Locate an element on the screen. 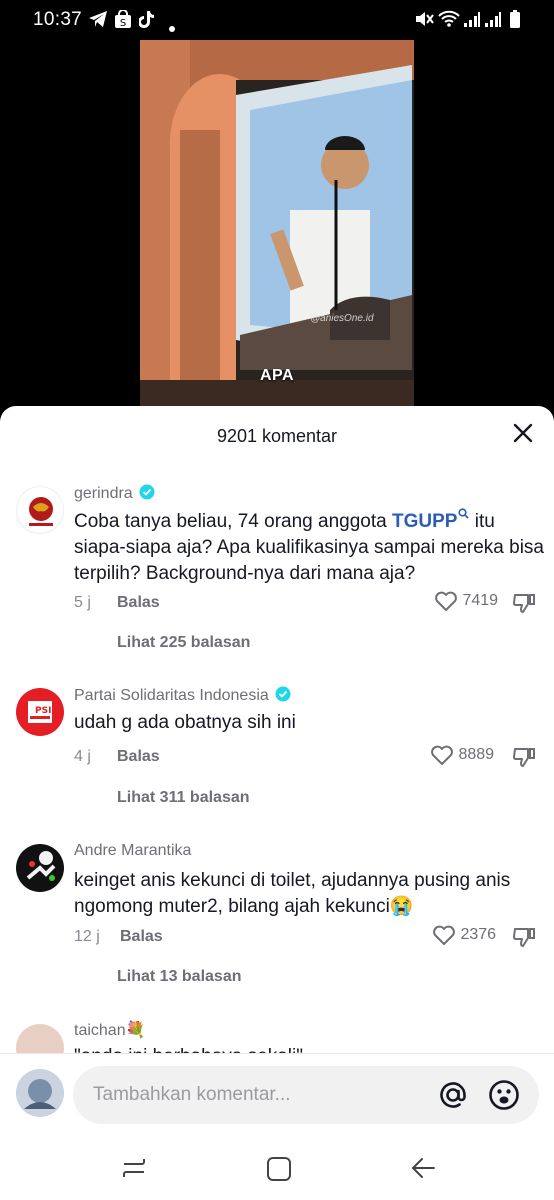 The image size is (554, 1200). comment-item: taichan💐 "anda ini berbahaya sekali" is located at coordinates (277, 1034).